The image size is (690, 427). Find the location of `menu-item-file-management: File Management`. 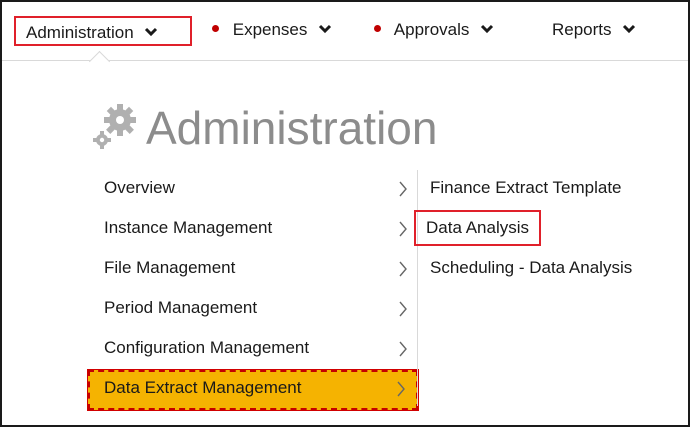

menu-item-file-management: File Management is located at coordinates (253, 270).